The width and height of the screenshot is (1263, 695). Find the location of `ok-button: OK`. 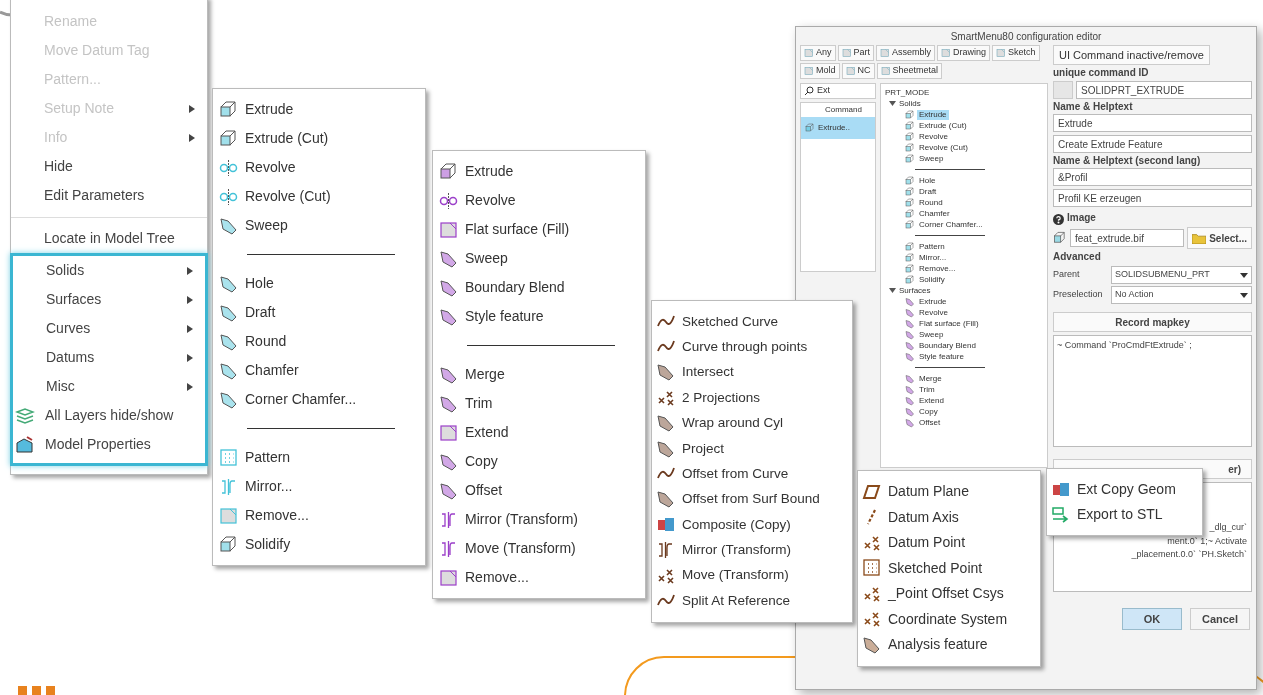

ok-button: OK is located at coordinates (1152, 619).